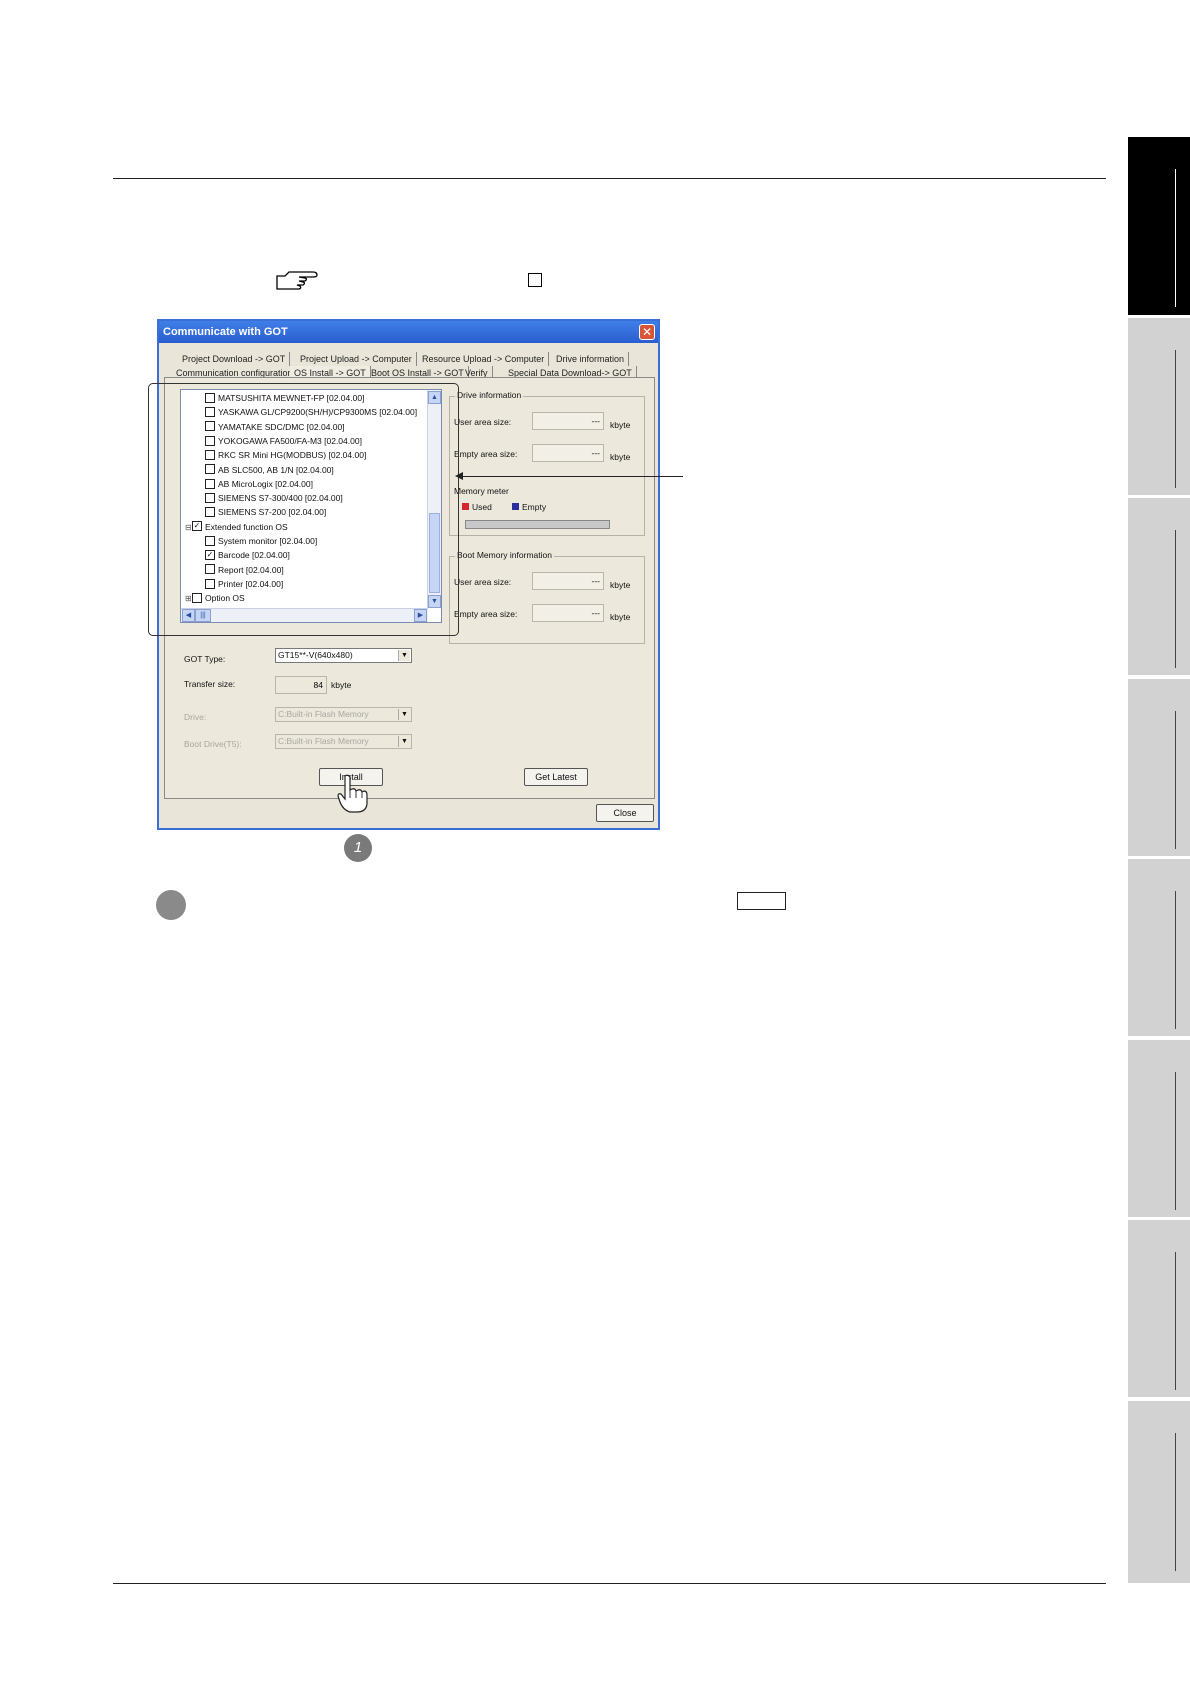 Image resolution: width=1190 pixels, height=1684 pixels. What do you see at coordinates (489, 395) in the screenshot?
I see `drive-information-title: Drive information` at bounding box center [489, 395].